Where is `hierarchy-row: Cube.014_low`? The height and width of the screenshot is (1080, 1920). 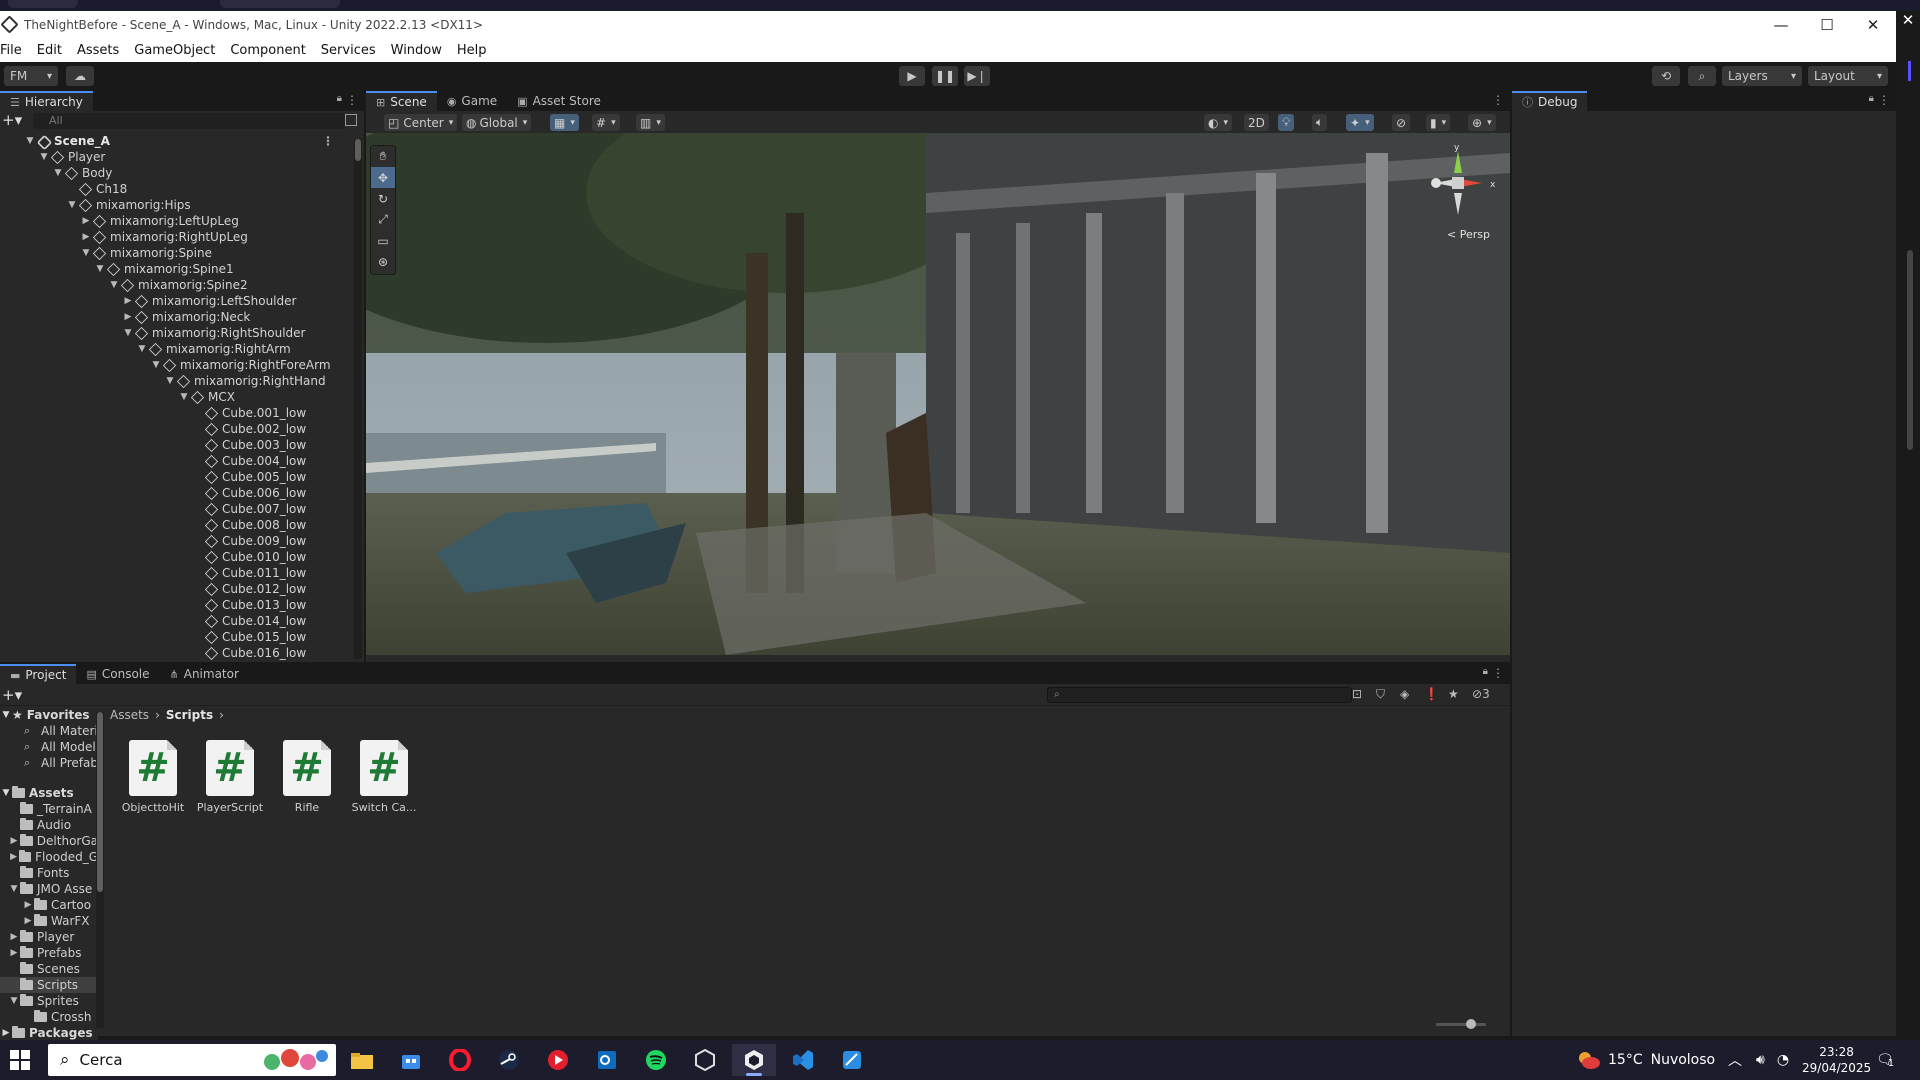
hierarchy-row: Cube.014_low is located at coordinates (178, 621).